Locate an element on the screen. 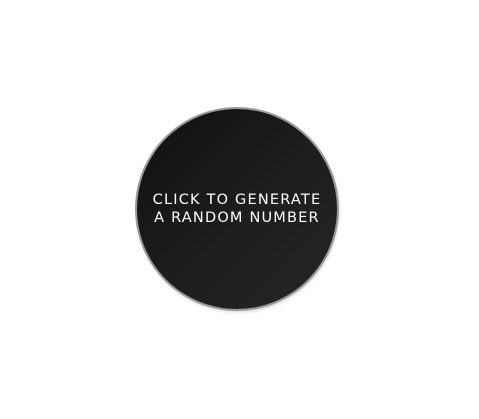  generate-button-label: CLICK TO GENERATE A RANDOM NUMBER is located at coordinates (237, 209).